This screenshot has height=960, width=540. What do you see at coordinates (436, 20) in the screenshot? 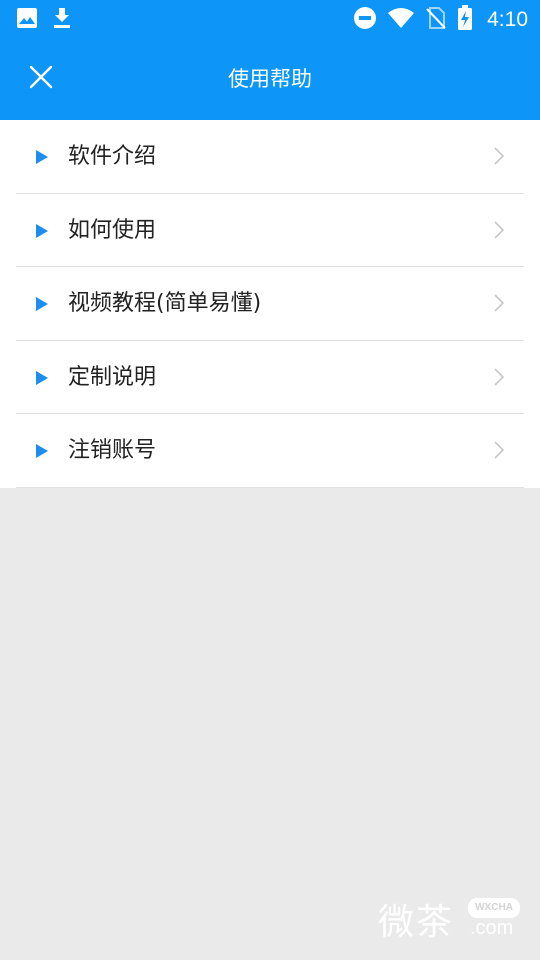
I see `no-sim-icon` at bounding box center [436, 20].